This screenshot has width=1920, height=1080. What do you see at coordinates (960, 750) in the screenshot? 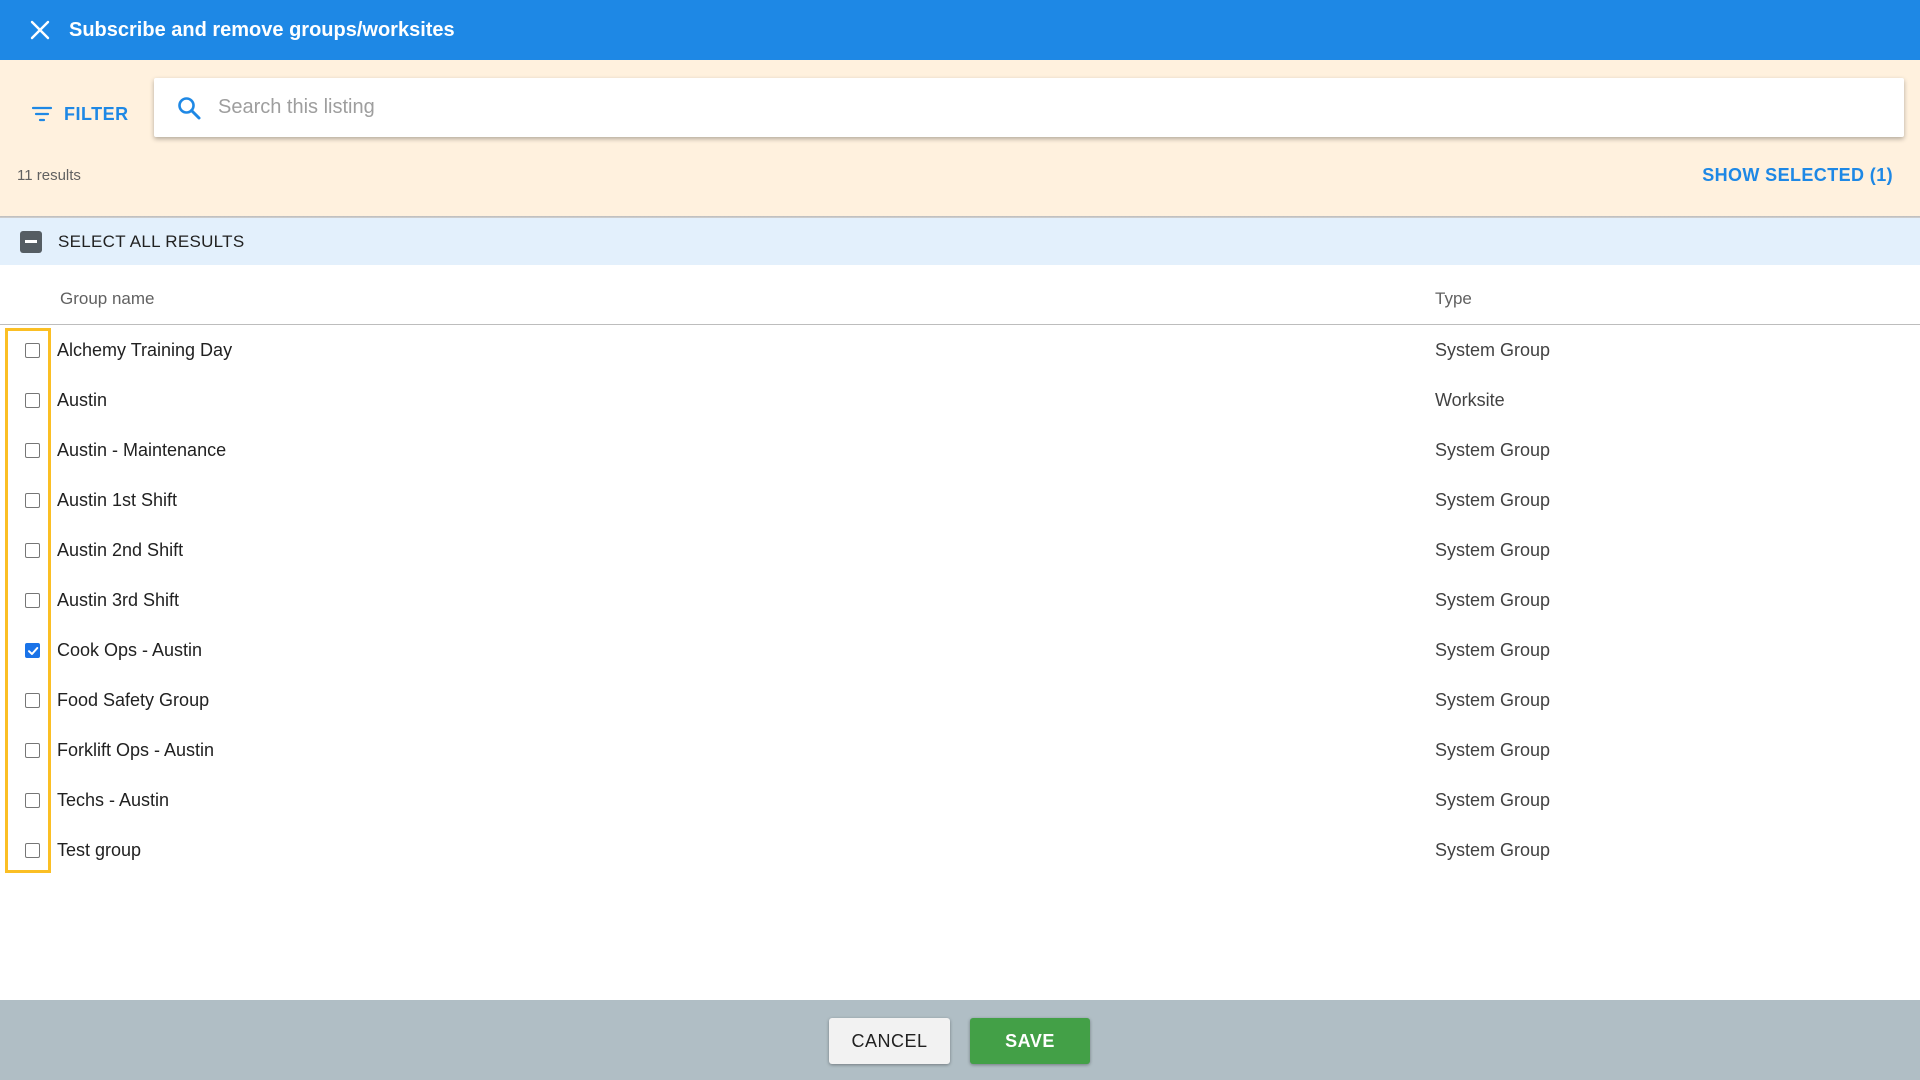
I see `table-row: Forklift Ops - Austin System Group` at bounding box center [960, 750].